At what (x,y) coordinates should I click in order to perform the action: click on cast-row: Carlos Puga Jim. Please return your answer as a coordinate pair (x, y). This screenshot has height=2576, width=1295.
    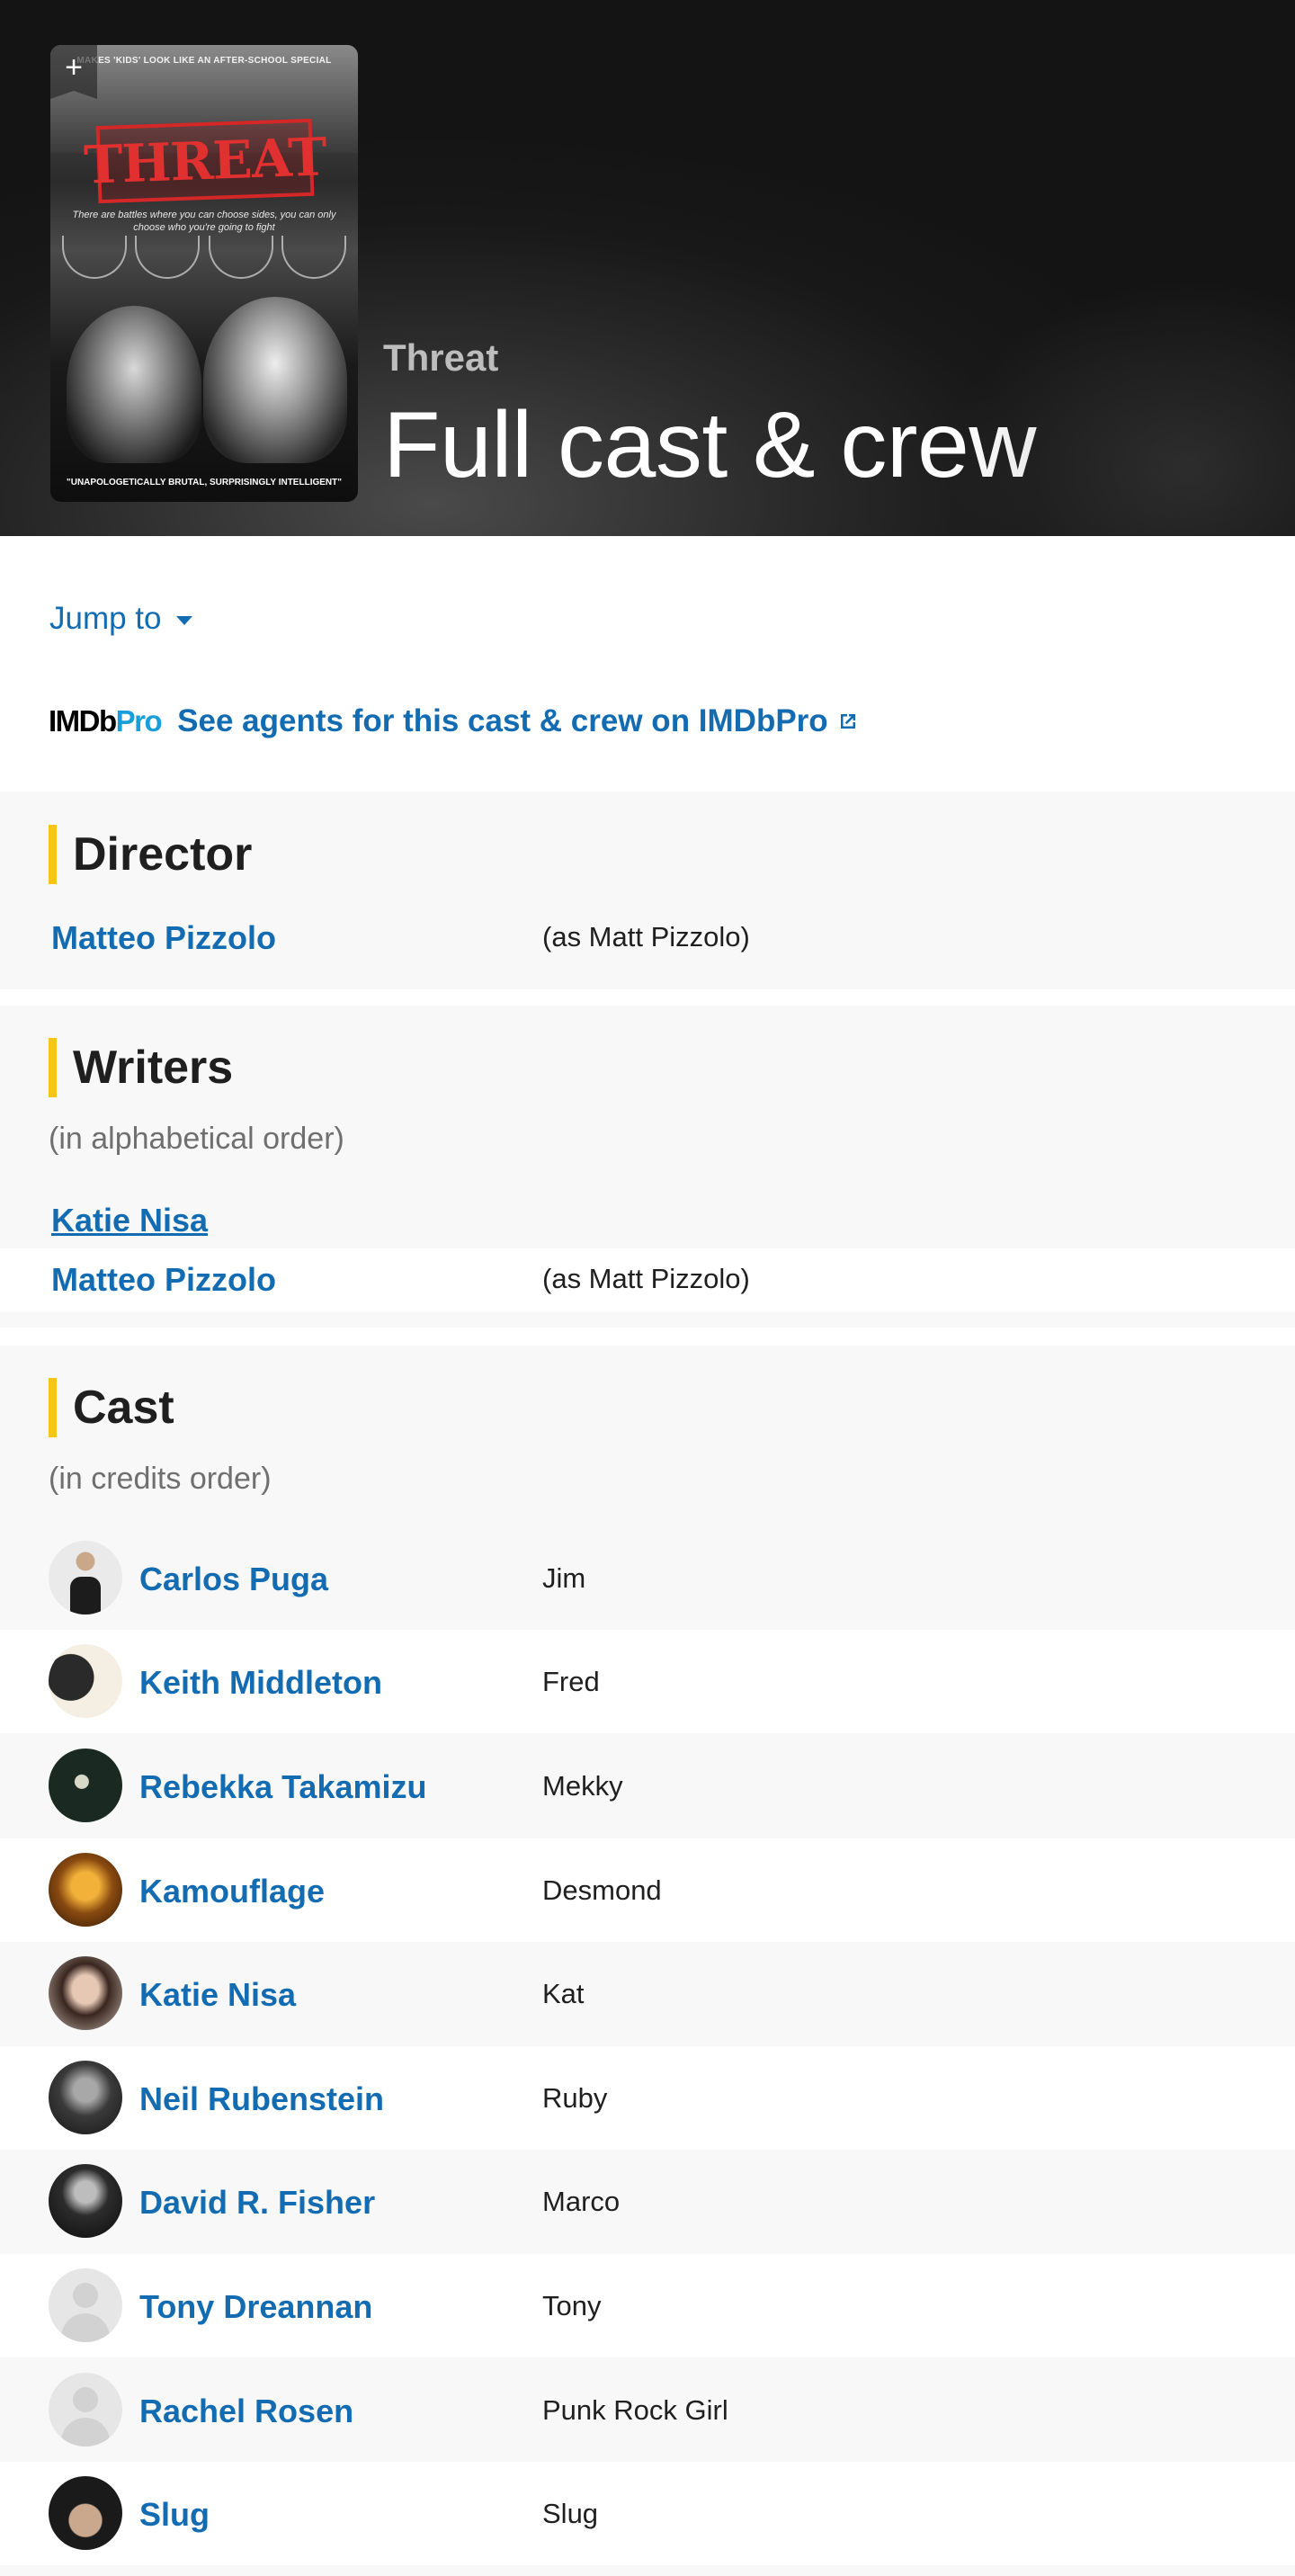
    Looking at the image, I should click on (647, 1578).